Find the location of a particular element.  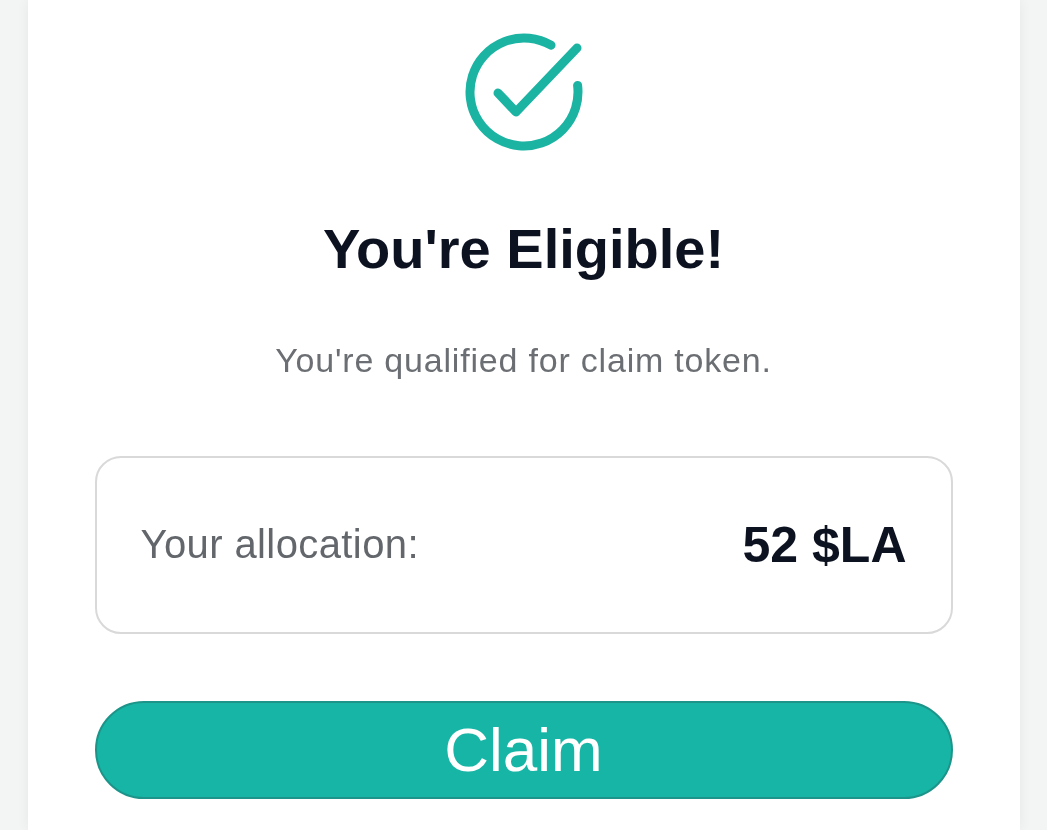

allocation-label: Your allocation: is located at coordinates (279, 545).